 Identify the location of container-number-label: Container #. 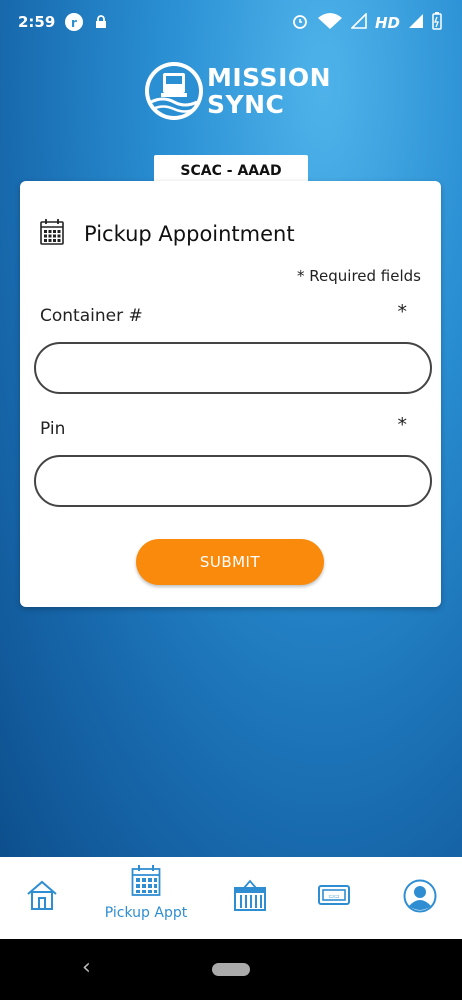
(91, 316).